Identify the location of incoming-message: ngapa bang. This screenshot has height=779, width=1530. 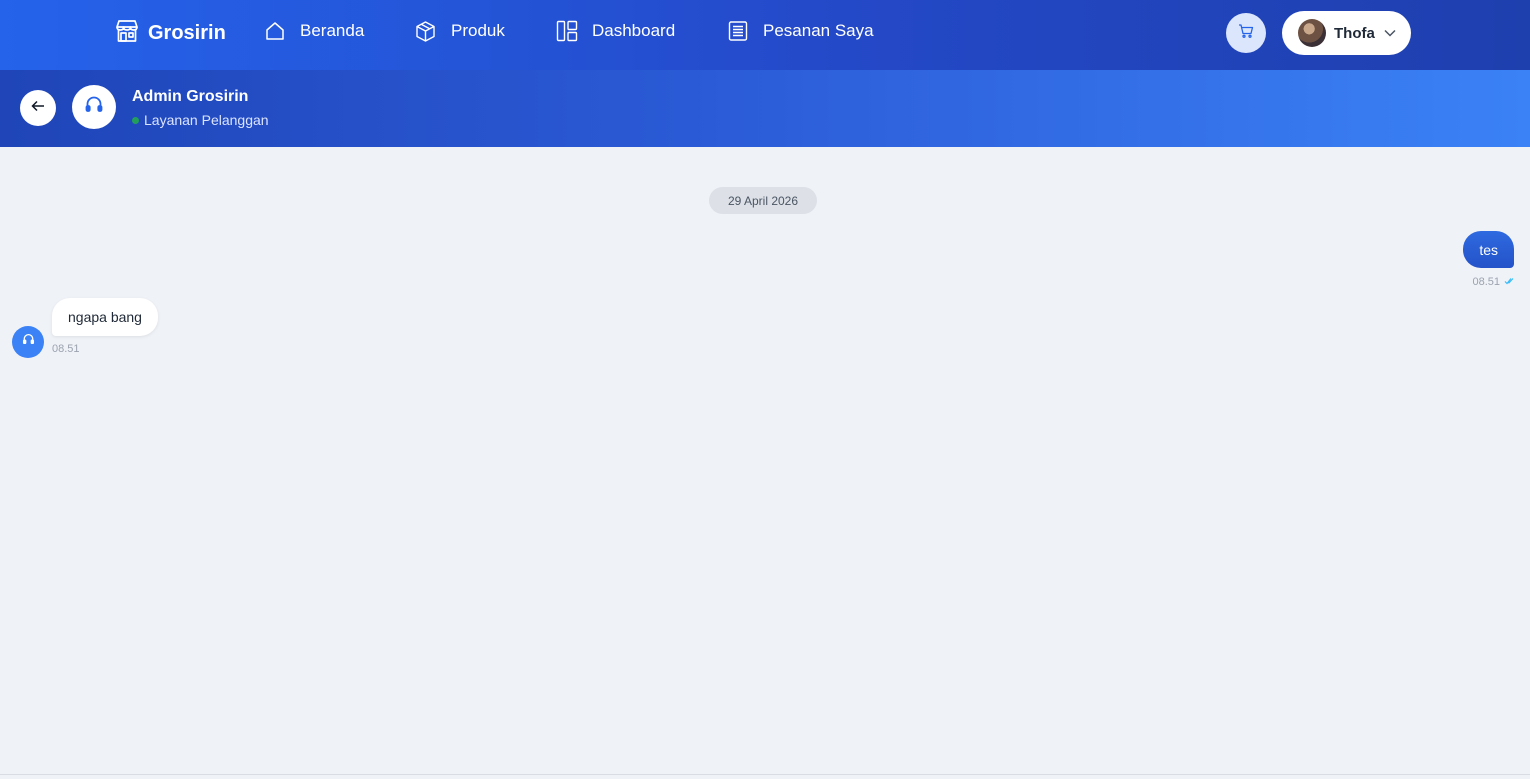
(105, 317).